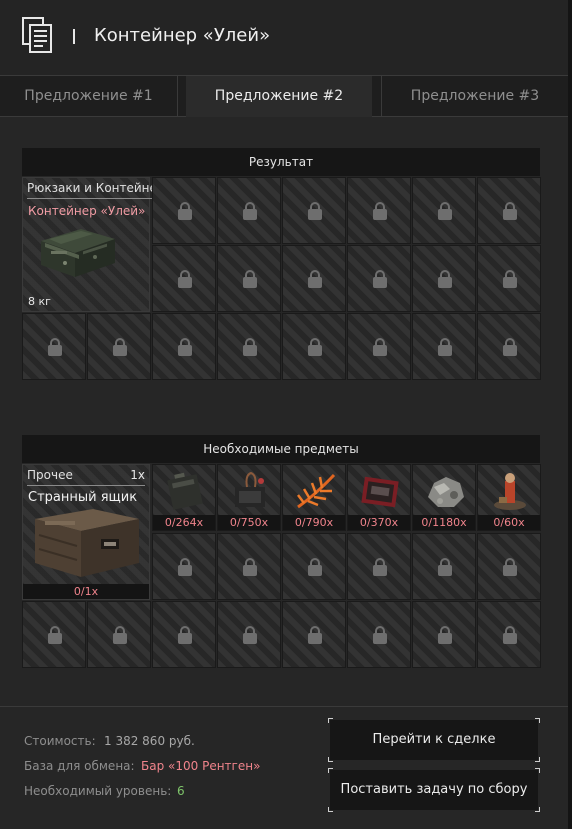 The image size is (572, 829). What do you see at coordinates (279, 96) in the screenshot?
I see `tab-offer-2: Предложение #2` at bounding box center [279, 96].